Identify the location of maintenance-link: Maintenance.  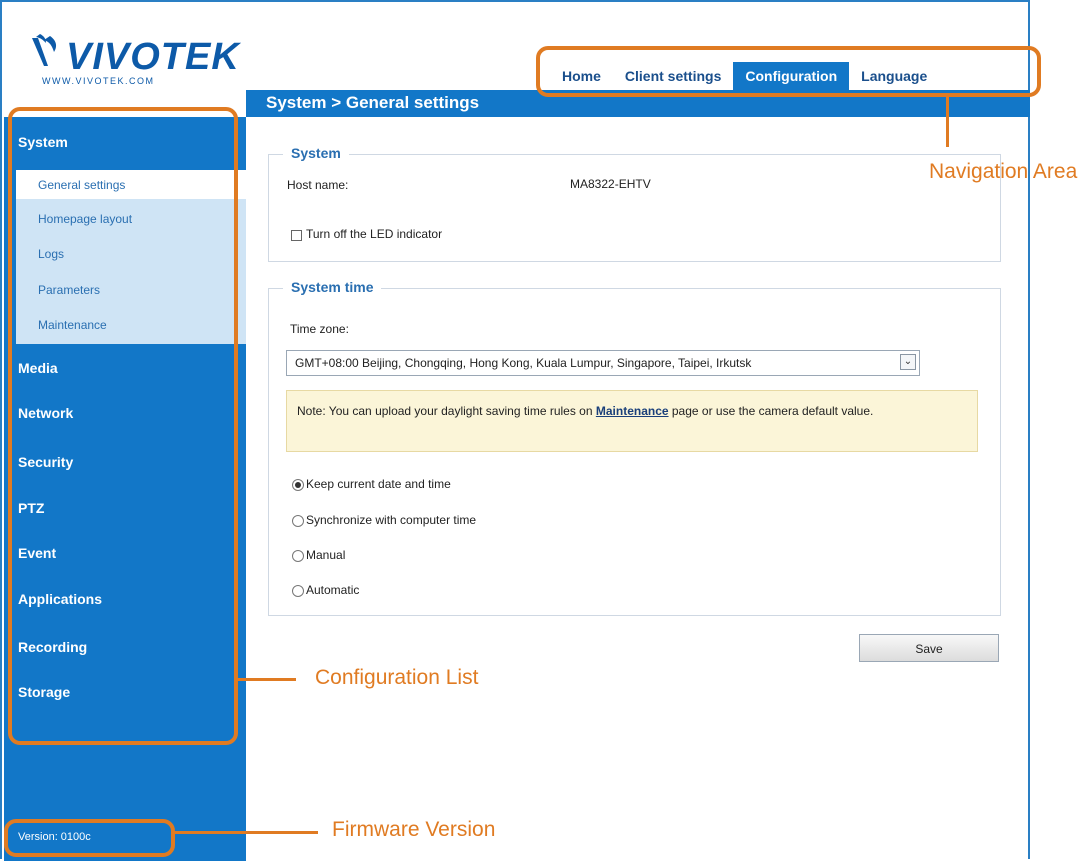
(632, 411).